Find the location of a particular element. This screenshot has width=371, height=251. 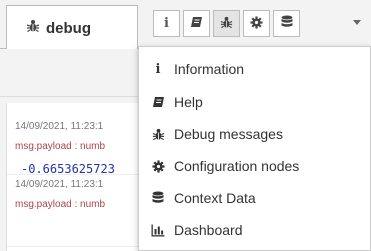

menu-item-debug-messages: Debug messages is located at coordinates (255, 134).